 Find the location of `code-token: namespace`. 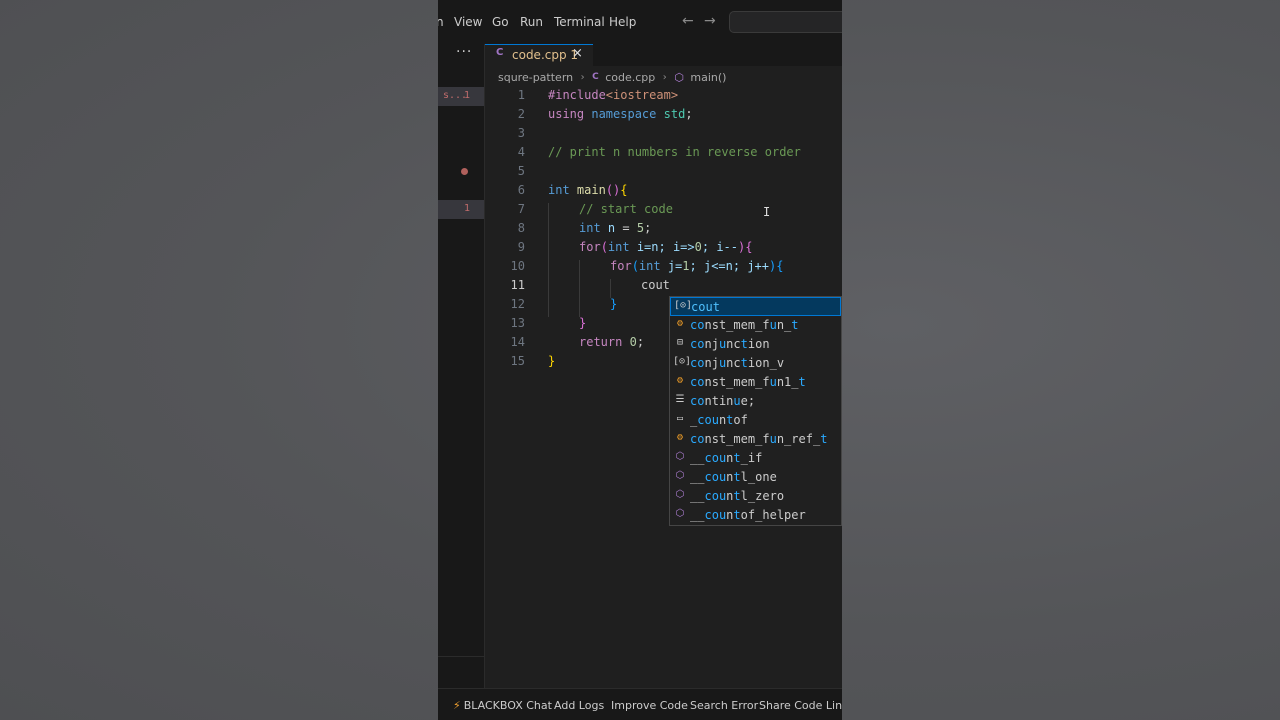

code-token: namespace is located at coordinates (624, 114).